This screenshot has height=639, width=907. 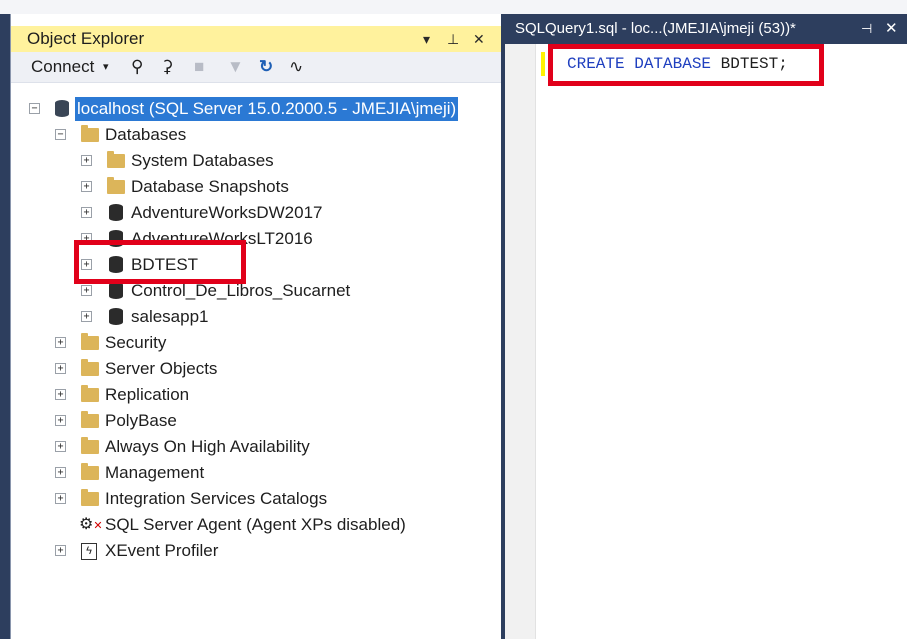 What do you see at coordinates (91, 524) in the screenshot?
I see `sql-agent-icon: ⚙✕` at bounding box center [91, 524].